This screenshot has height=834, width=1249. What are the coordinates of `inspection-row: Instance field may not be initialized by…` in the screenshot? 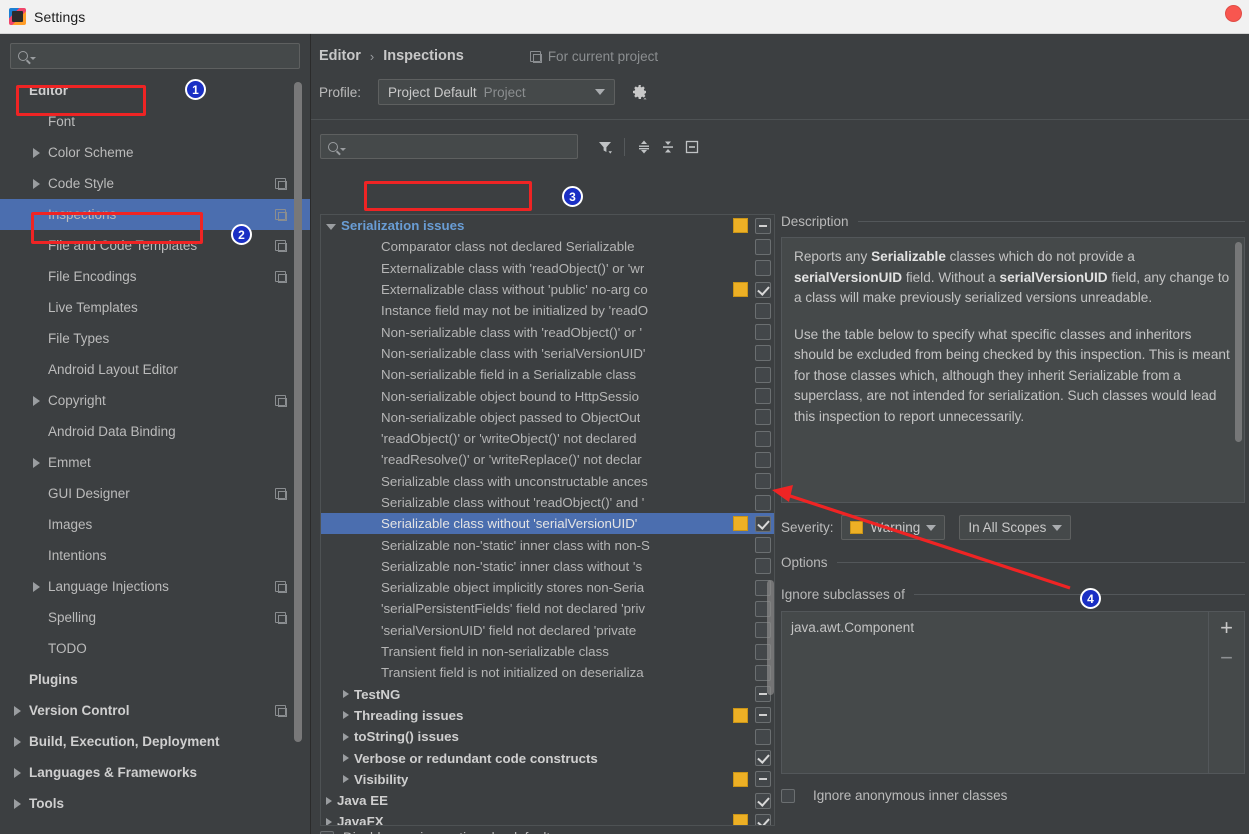 It's located at (547, 310).